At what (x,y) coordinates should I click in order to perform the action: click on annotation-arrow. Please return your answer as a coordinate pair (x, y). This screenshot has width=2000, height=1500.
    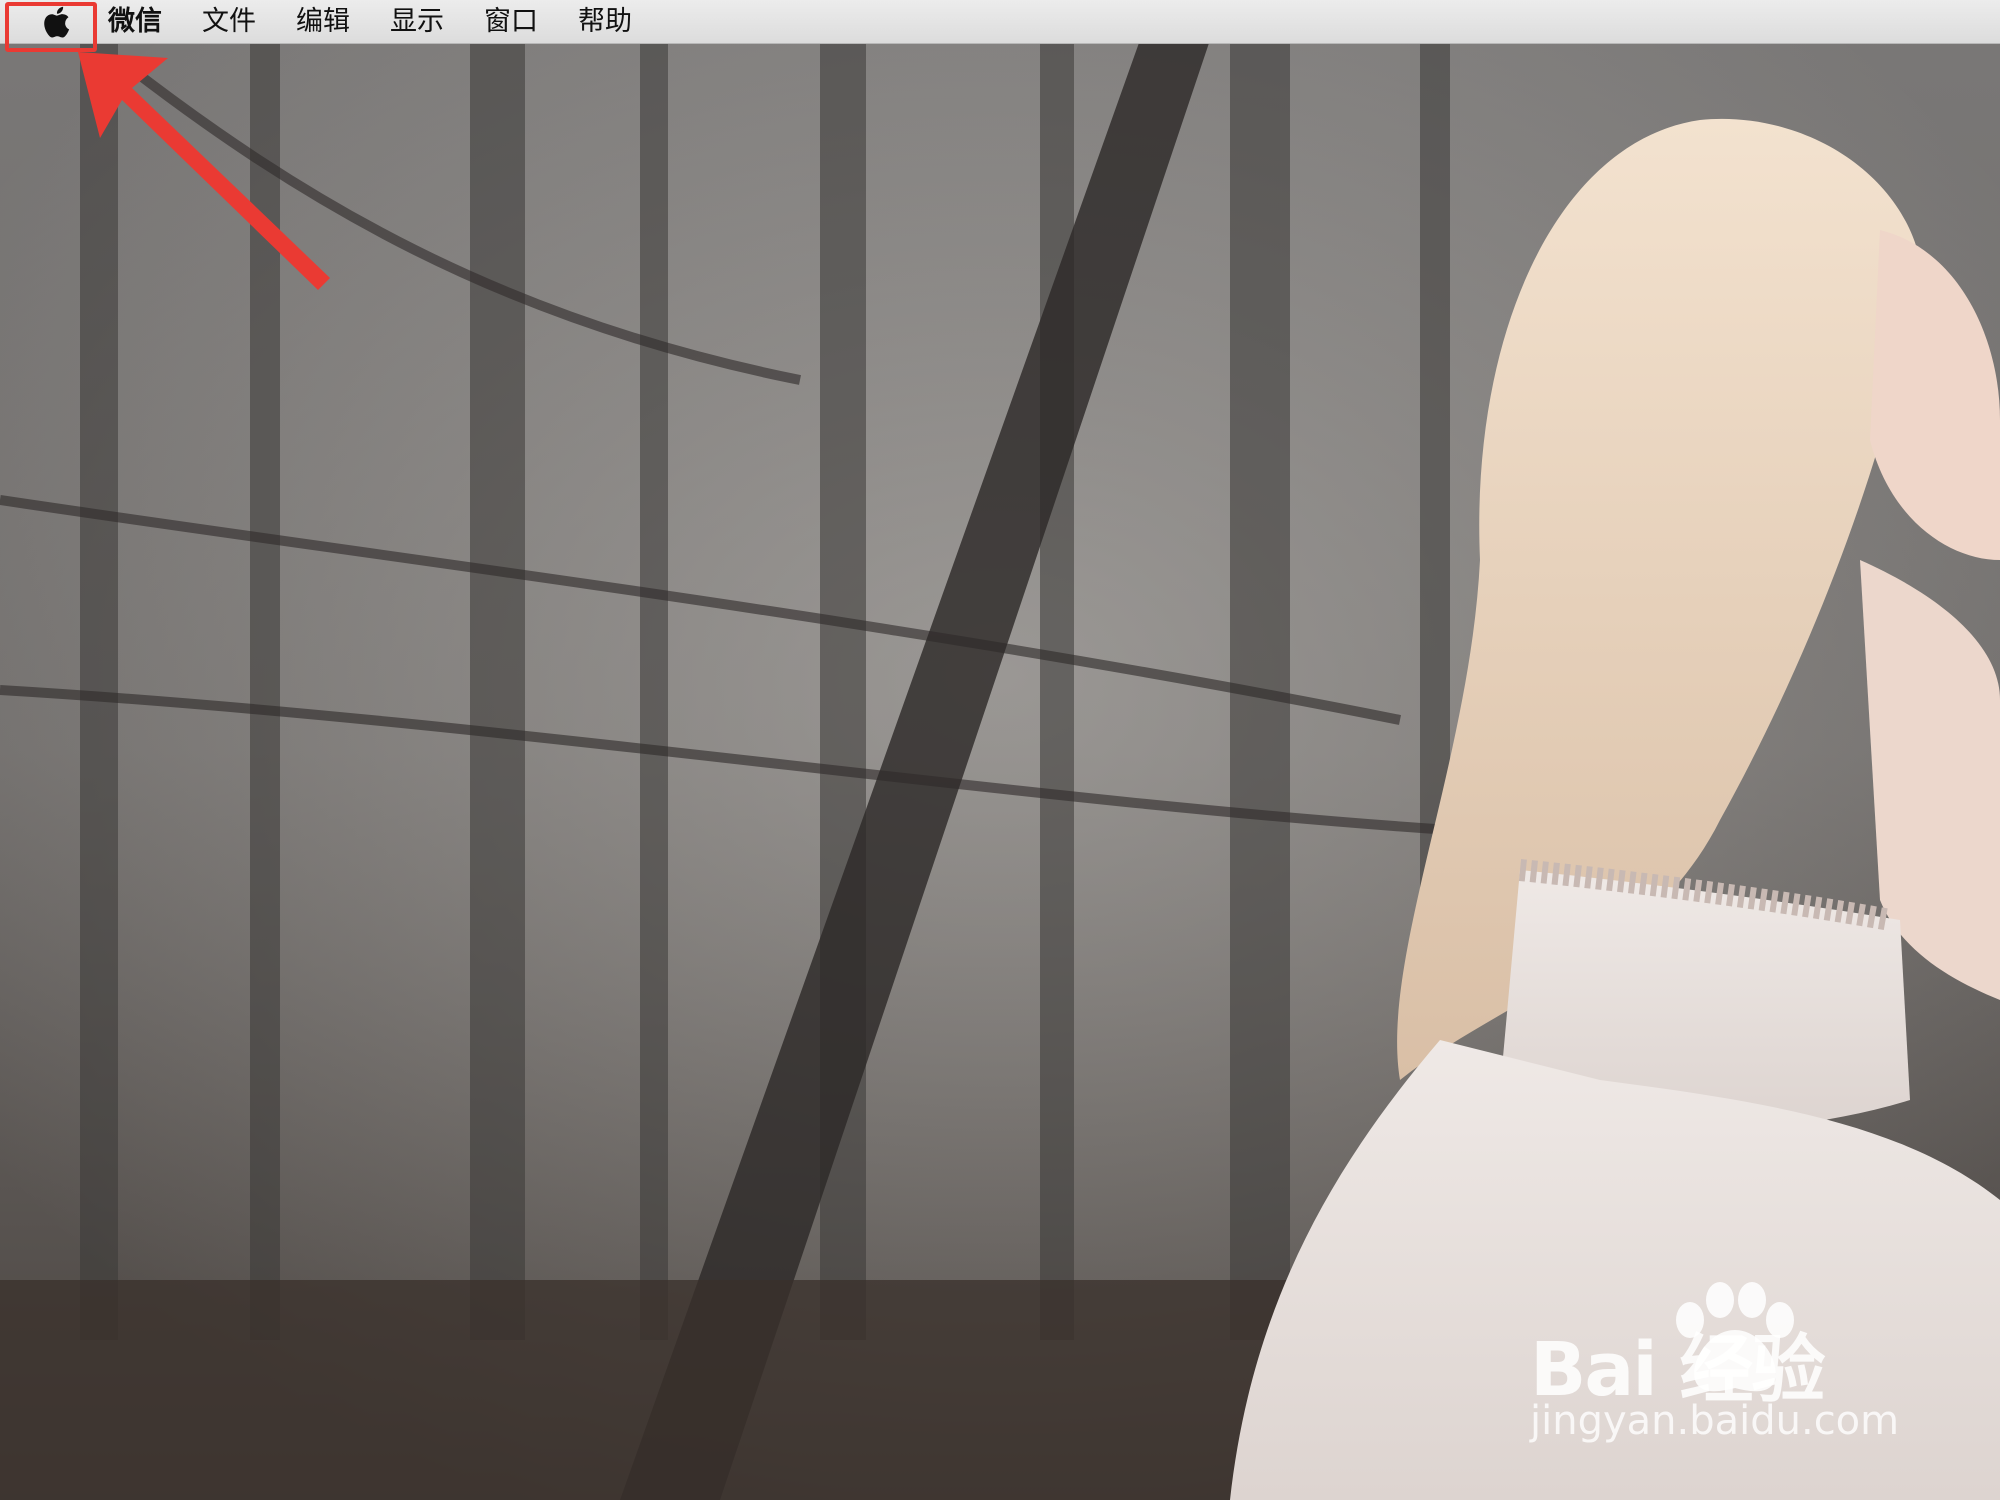
    Looking at the image, I should click on (204, 171).